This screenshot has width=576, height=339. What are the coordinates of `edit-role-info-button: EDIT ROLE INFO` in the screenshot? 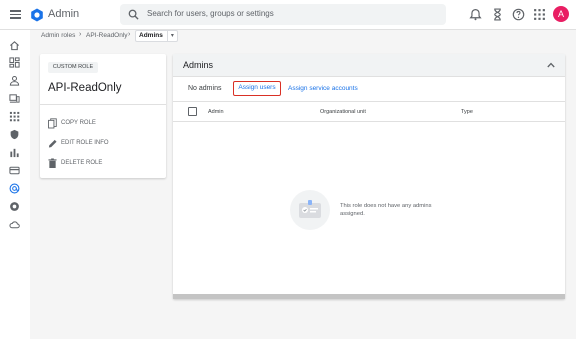 It's located at (93, 144).